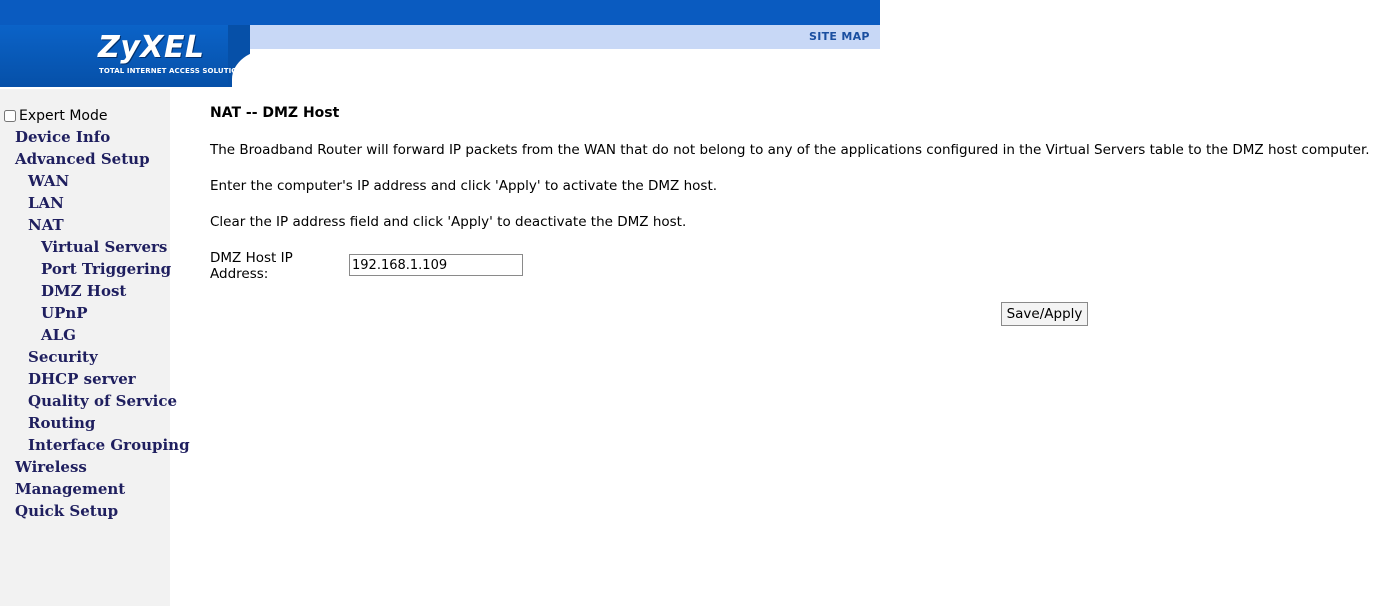 Image resolution: width=1399 pixels, height=606 pixels. Describe the element at coordinates (554, 37) in the screenshot. I see `header-light-bar` at that location.